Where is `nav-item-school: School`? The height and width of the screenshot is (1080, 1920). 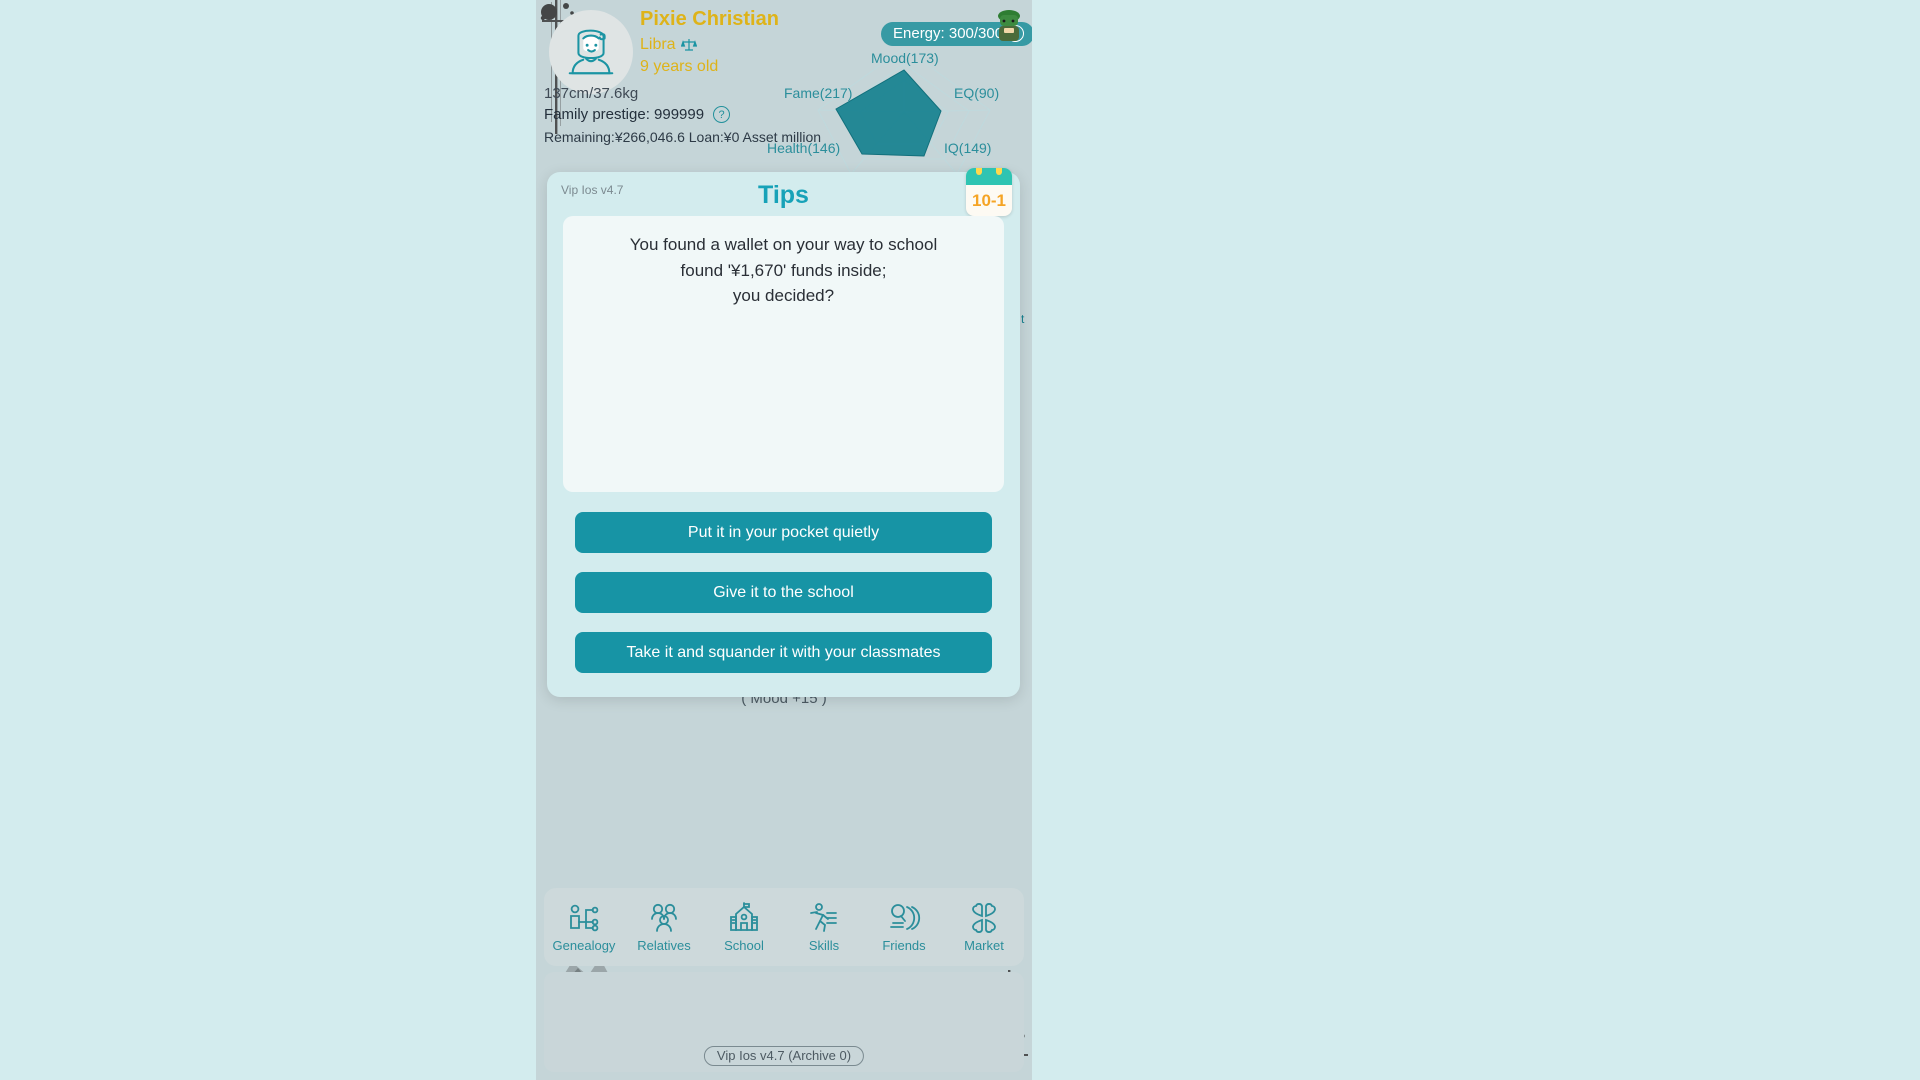
nav-item-school: School is located at coordinates (744, 927).